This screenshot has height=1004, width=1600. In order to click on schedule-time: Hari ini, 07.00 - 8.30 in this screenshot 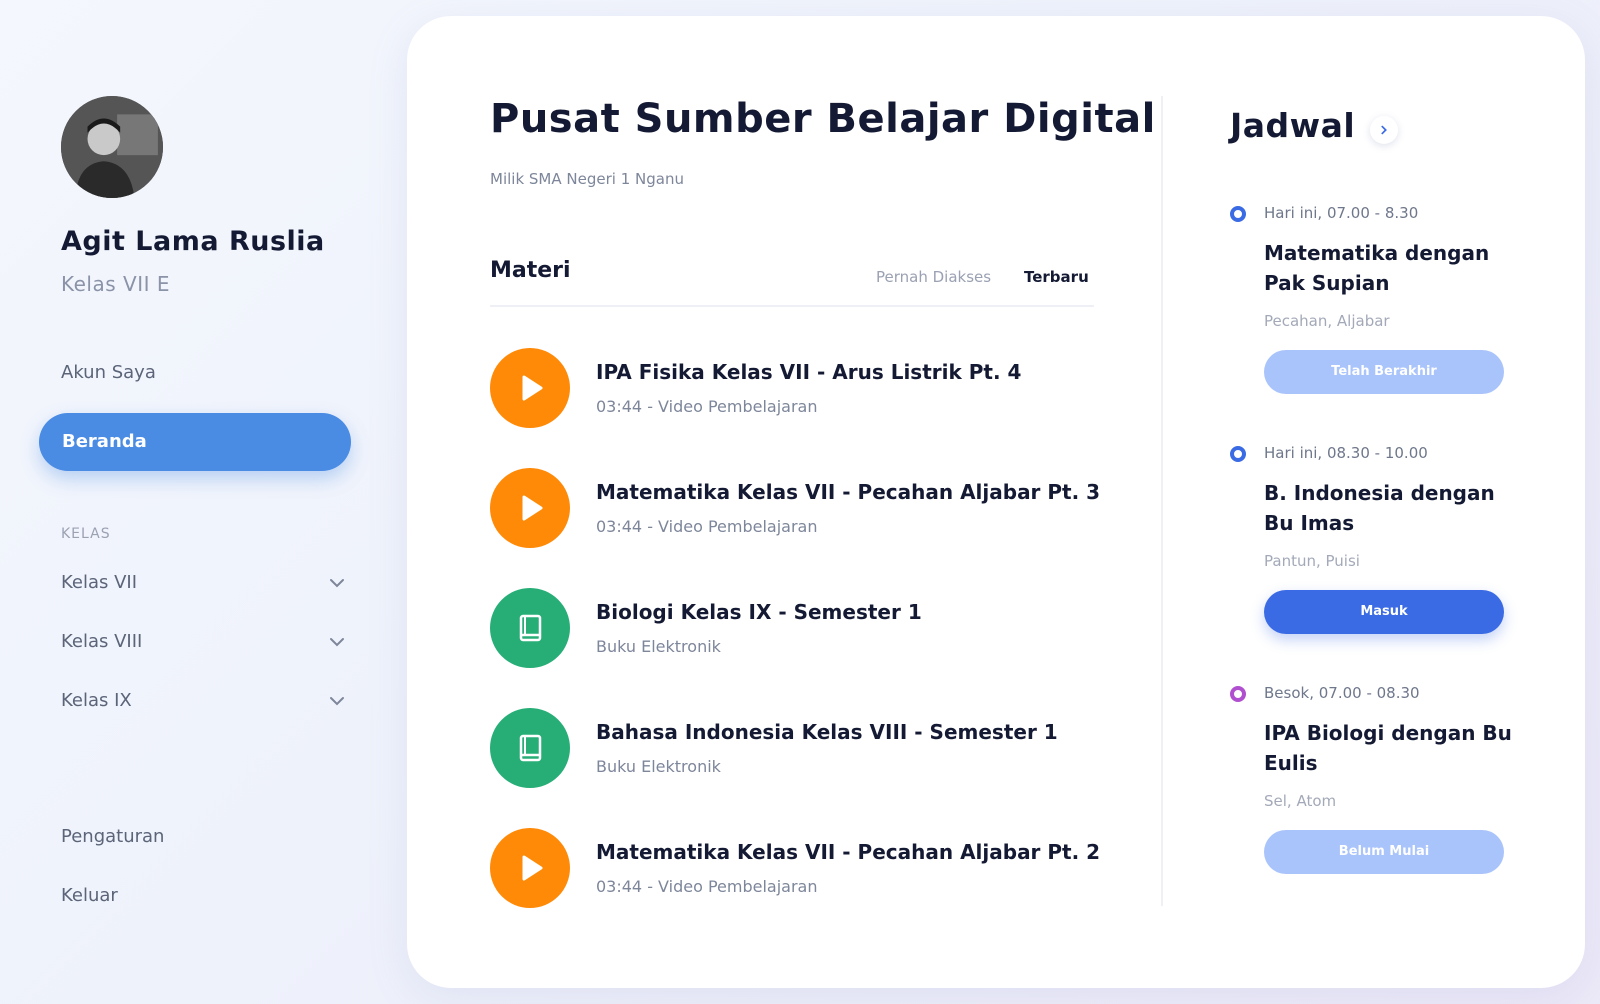, I will do `click(1341, 213)`.